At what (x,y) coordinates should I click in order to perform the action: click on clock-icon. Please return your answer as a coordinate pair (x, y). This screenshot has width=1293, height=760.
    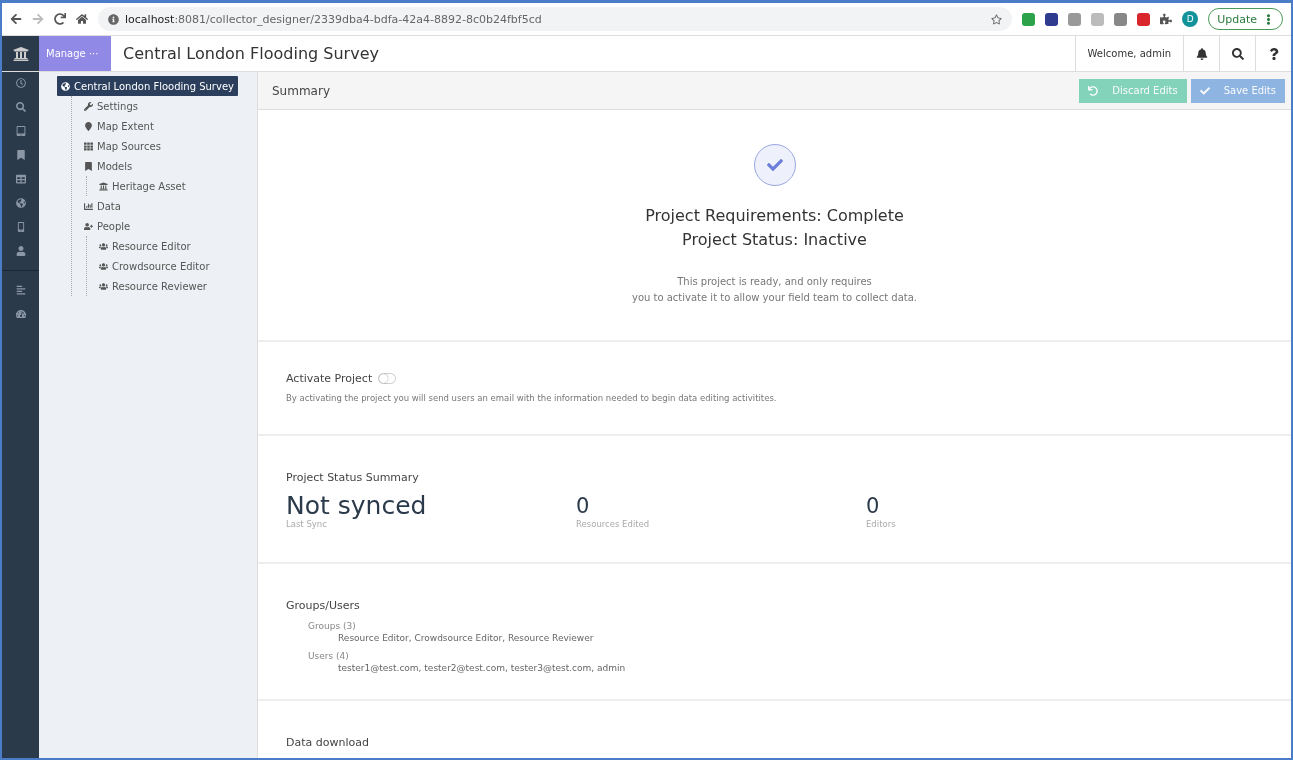
    Looking at the image, I should click on (20, 83).